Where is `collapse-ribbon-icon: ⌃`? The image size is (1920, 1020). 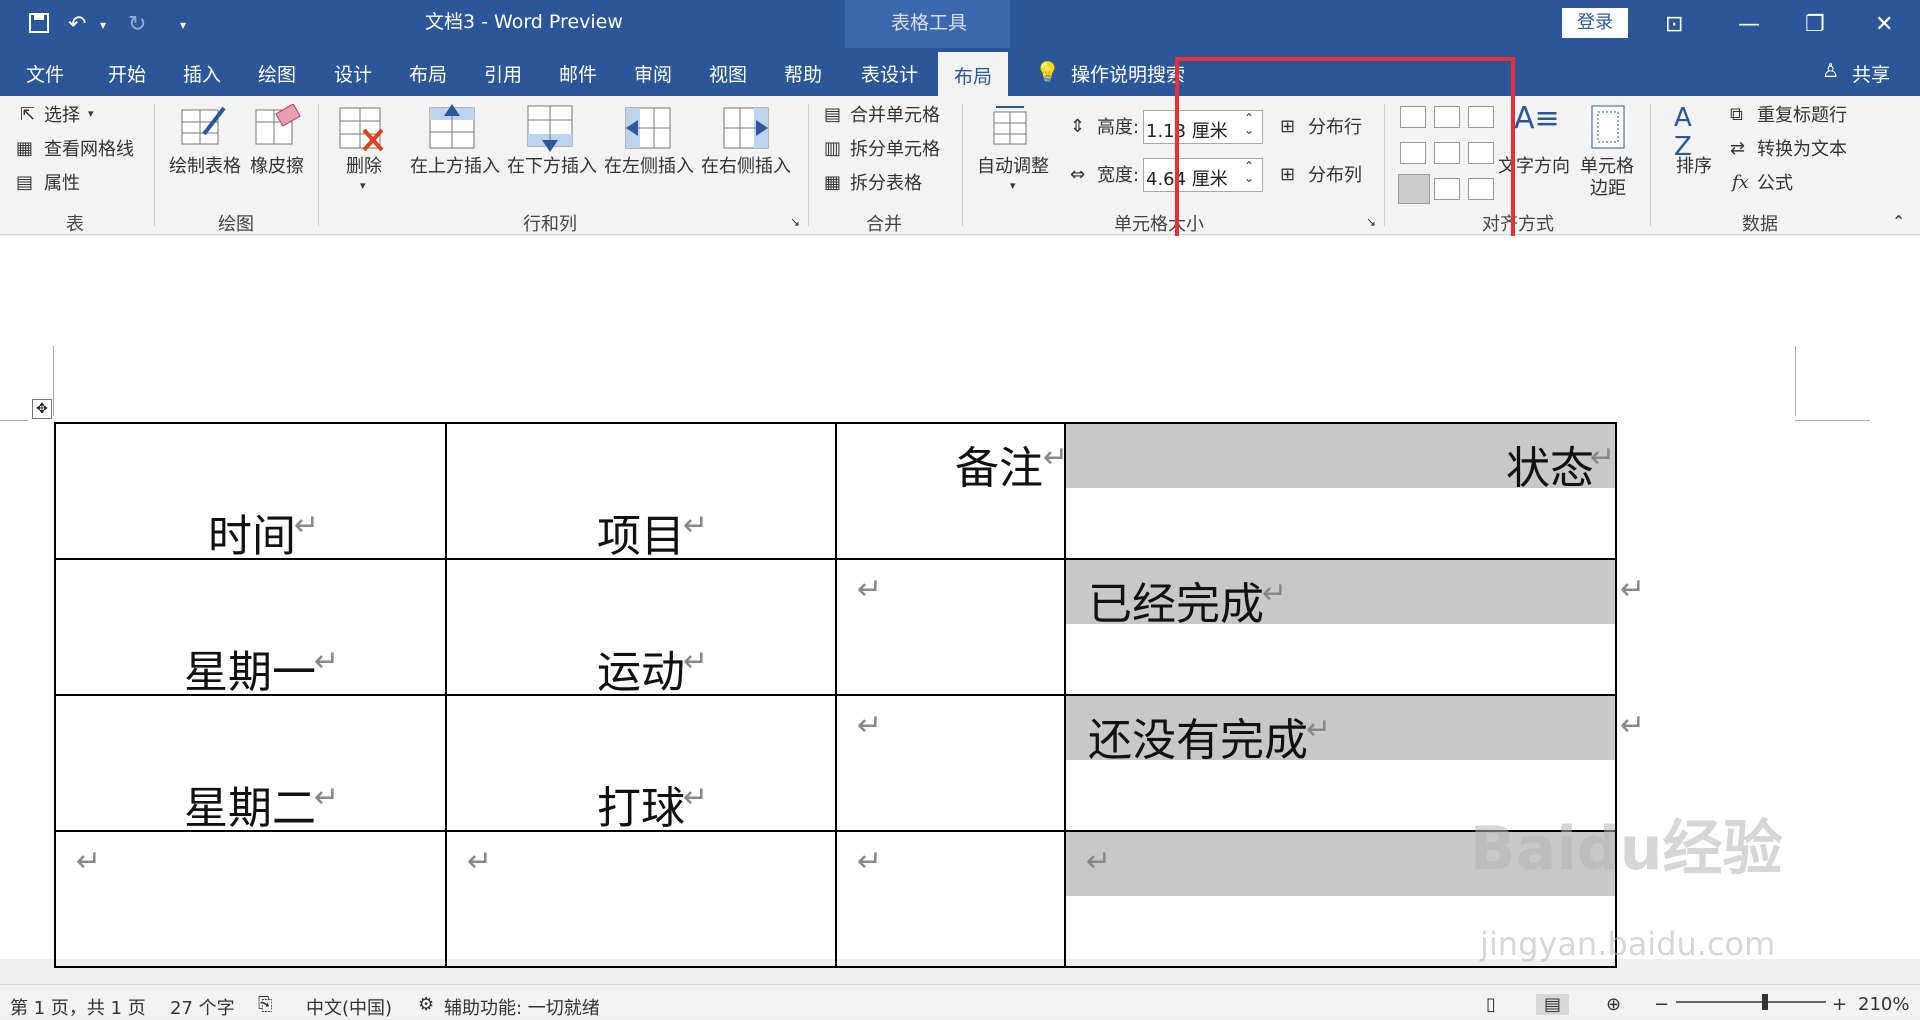 collapse-ribbon-icon: ⌃ is located at coordinates (1898, 222).